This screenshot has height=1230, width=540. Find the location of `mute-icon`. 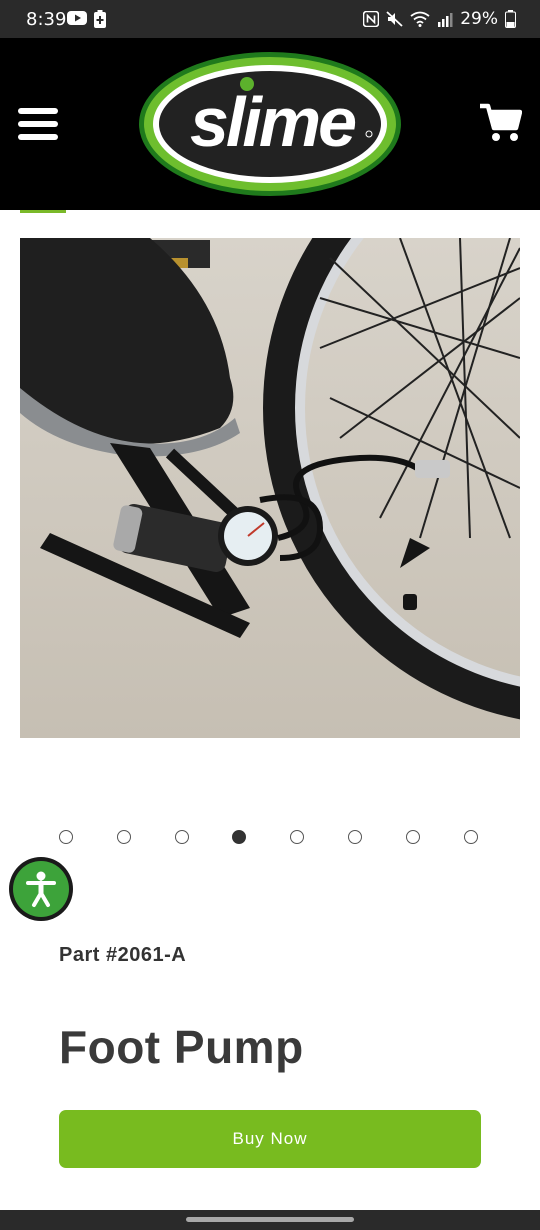

mute-icon is located at coordinates (394, 19).